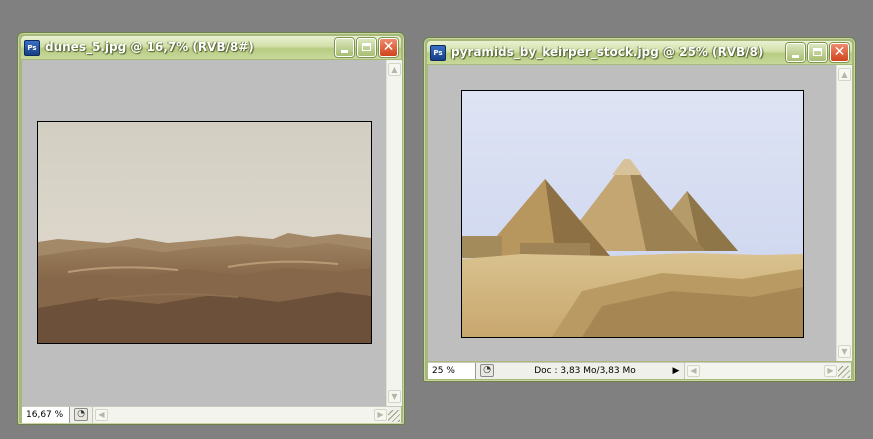 The image size is (873, 439). I want to click on window-title: dunes_5.jpg @ 16,7% (RVB/8#), so click(149, 47).